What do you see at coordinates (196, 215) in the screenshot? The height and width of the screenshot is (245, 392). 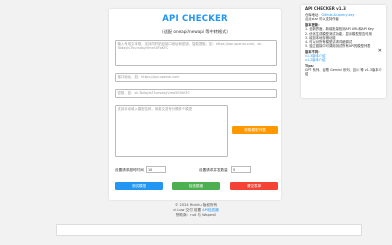 I see `footer-sponsors: 赞助商：rud 与 Wapevil` at bounding box center [196, 215].